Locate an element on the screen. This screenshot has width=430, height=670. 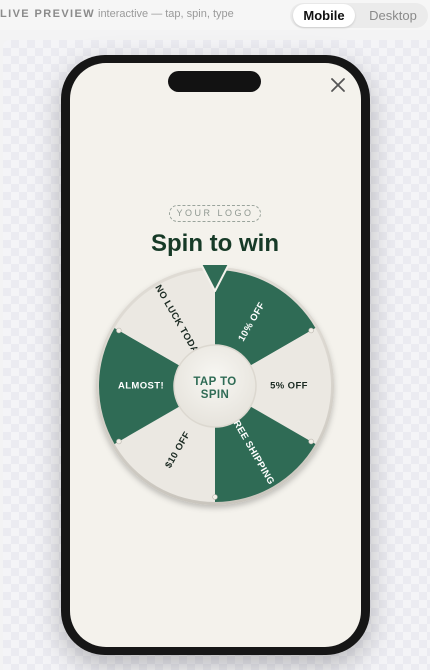
close-button is located at coordinates (338, 85).